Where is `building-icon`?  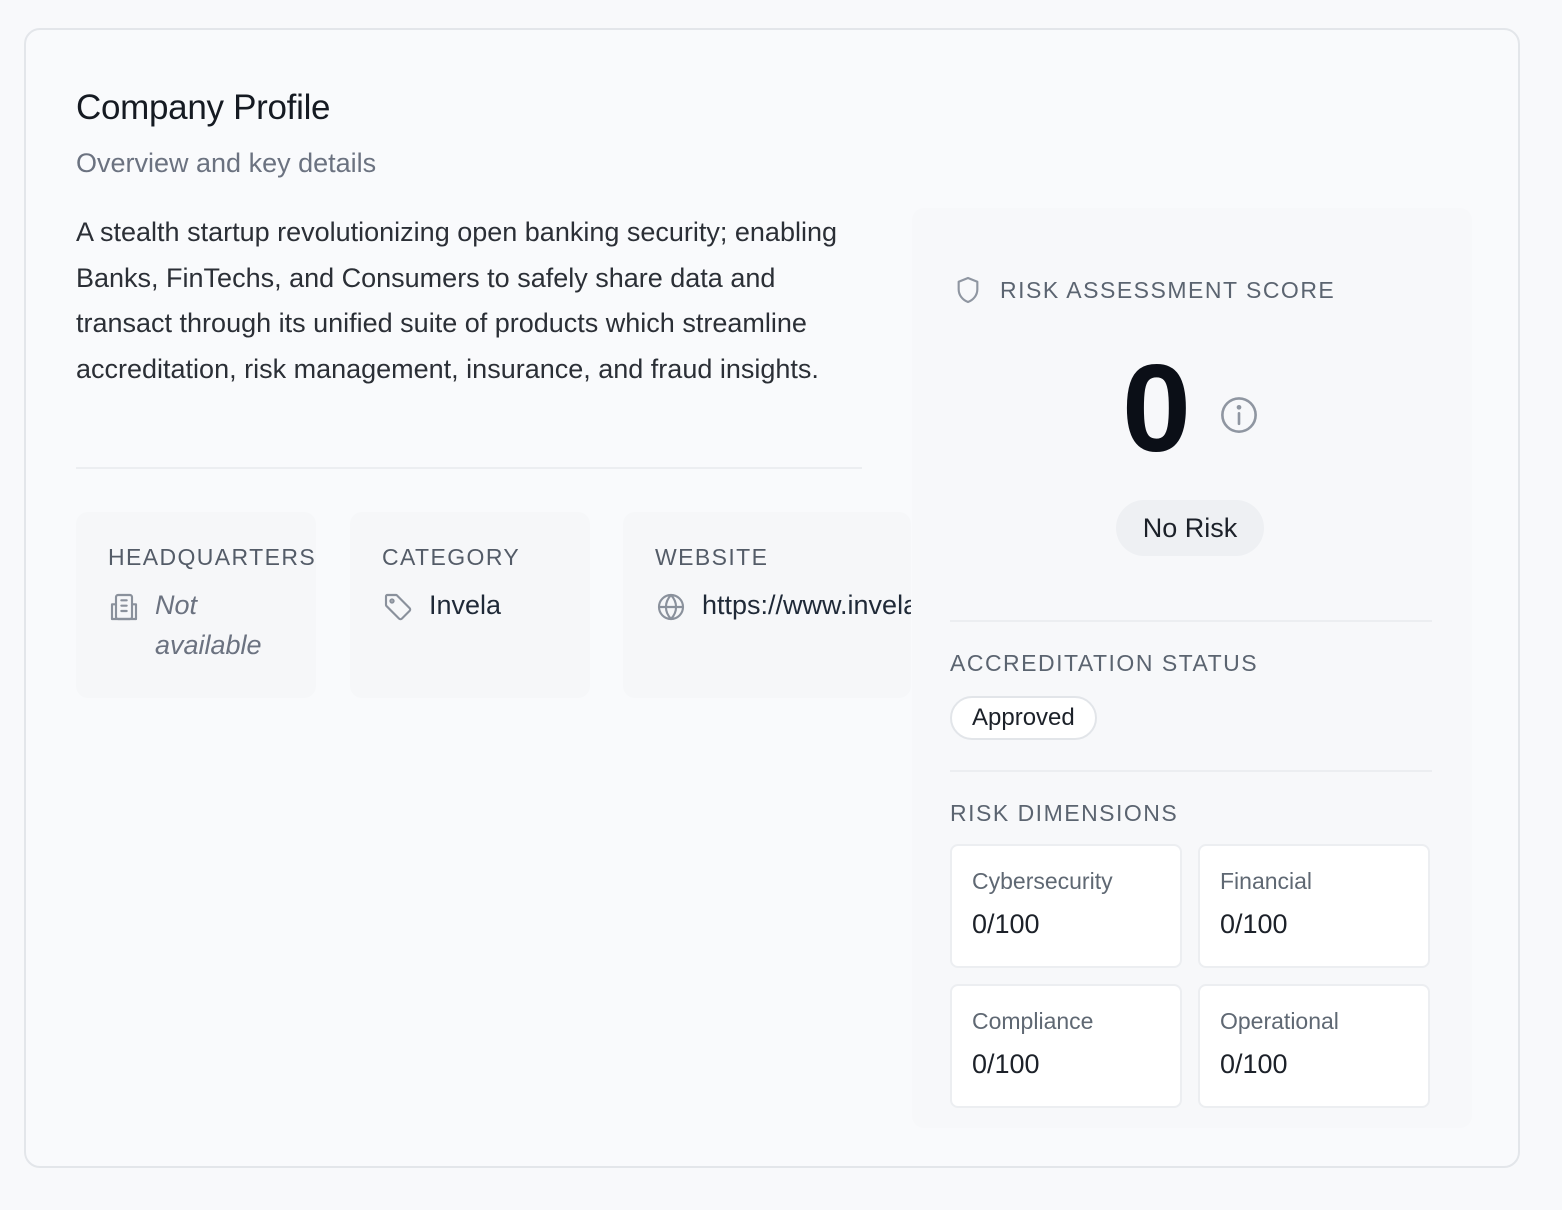 building-icon is located at coordinates (124, 607).